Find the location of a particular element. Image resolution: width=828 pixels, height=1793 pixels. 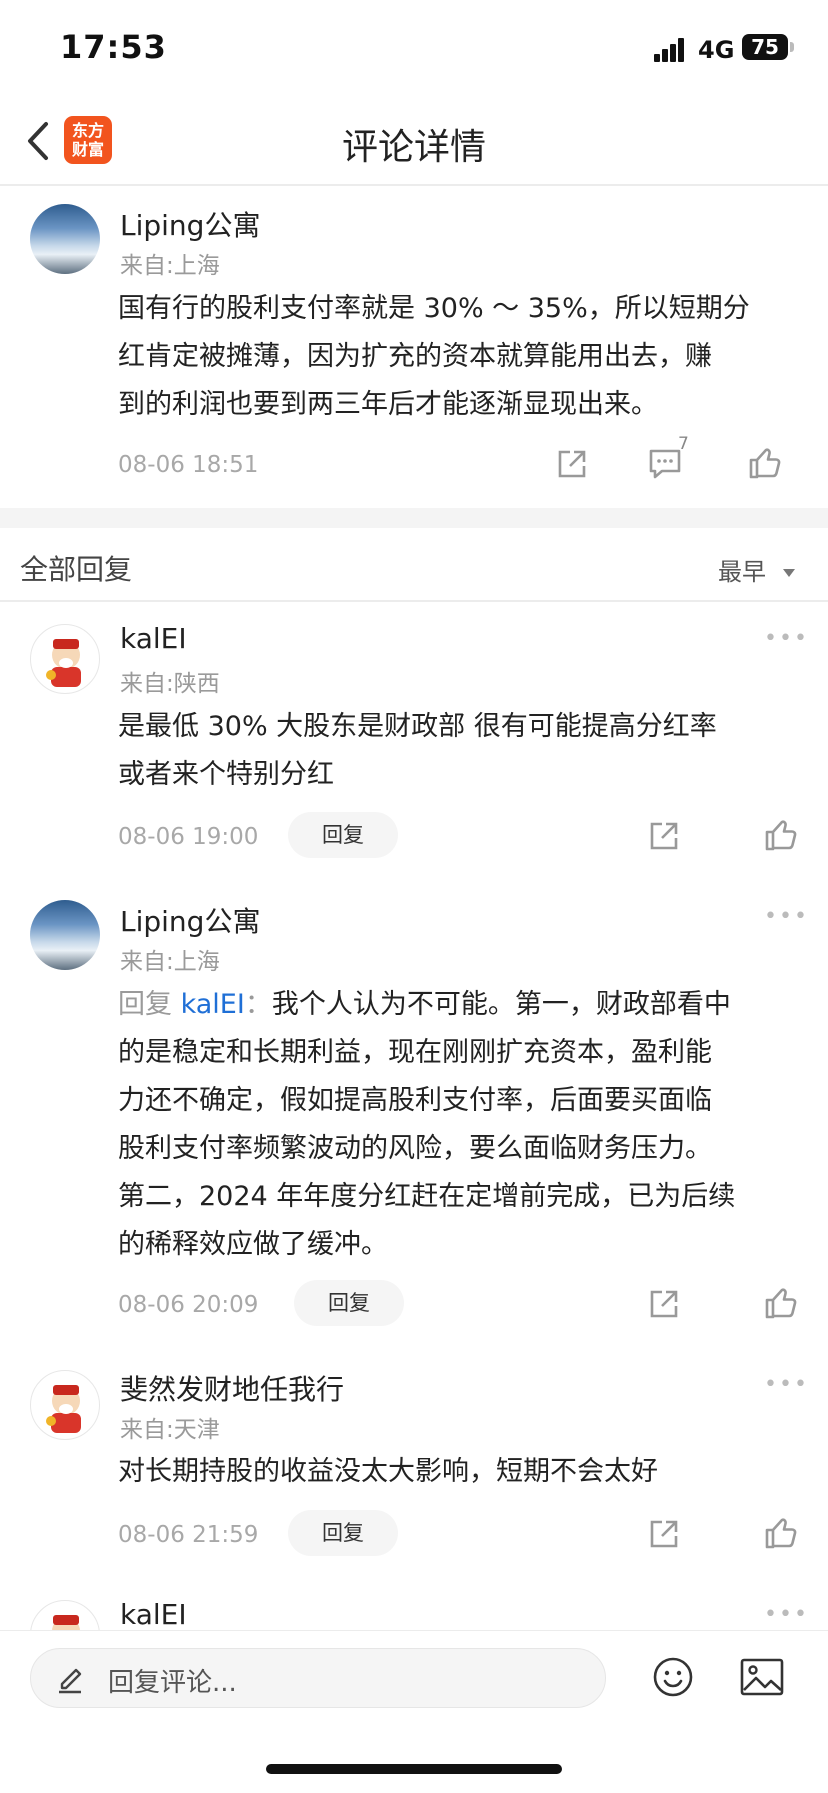

comment-time: 08-06 18:51 is located at coordinates (188, 465).